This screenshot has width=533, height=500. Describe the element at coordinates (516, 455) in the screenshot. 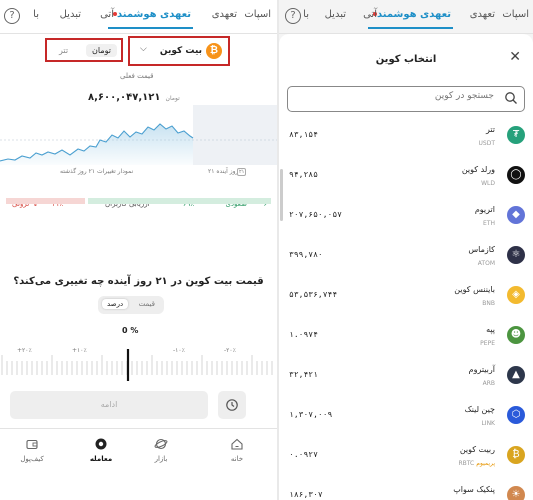

I see `rbitcoin-icon: ₿` at that location.